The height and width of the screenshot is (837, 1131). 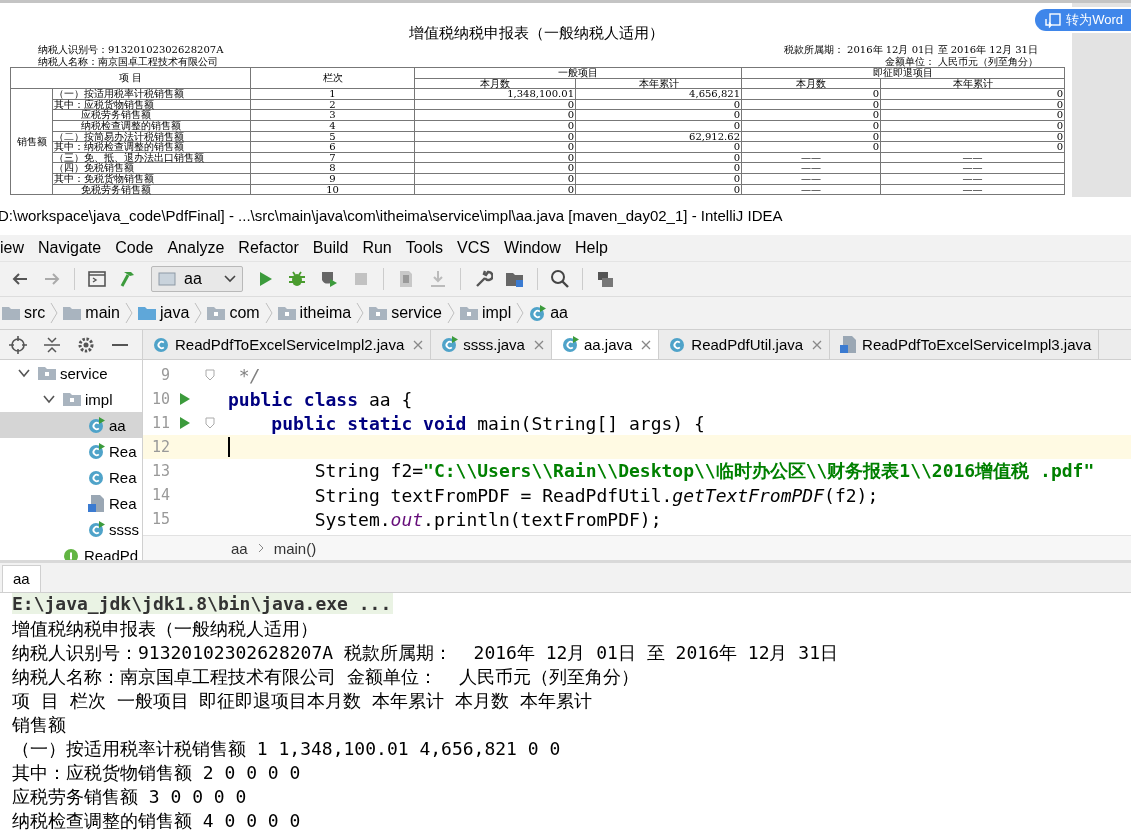 What do you see at coordinates (329, 279) in the screenshot?
I see `shield-play-icon` at bounding box center [329, 279].